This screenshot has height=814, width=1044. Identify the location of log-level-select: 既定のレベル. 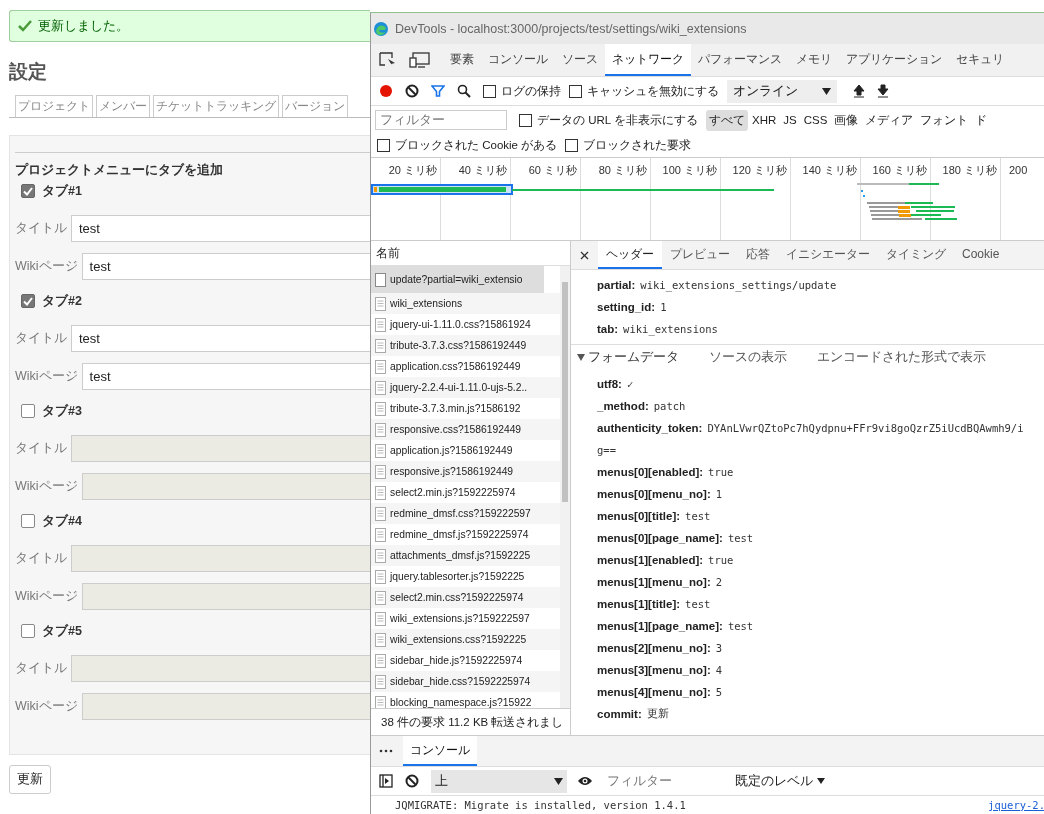
(780, 781).